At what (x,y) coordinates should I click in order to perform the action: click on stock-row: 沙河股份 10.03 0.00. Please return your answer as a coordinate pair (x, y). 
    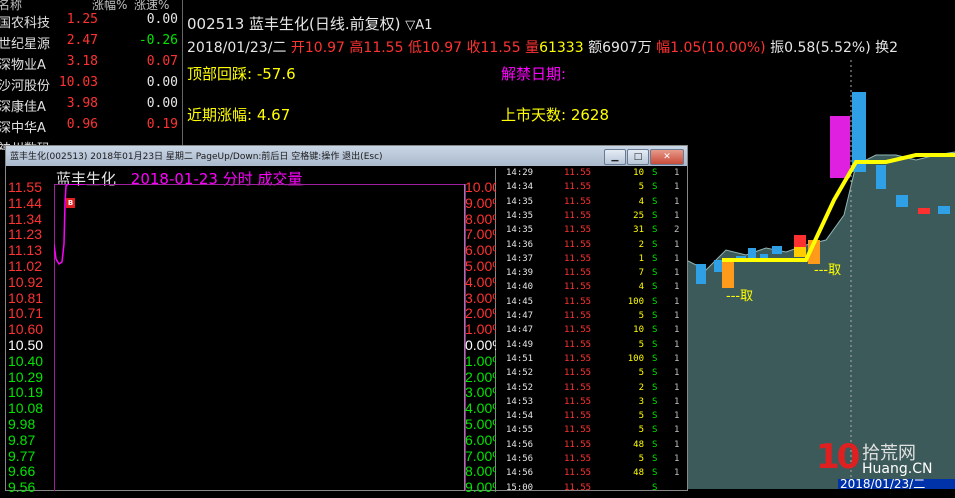
    Looking at the image, I should click on (91, 84).